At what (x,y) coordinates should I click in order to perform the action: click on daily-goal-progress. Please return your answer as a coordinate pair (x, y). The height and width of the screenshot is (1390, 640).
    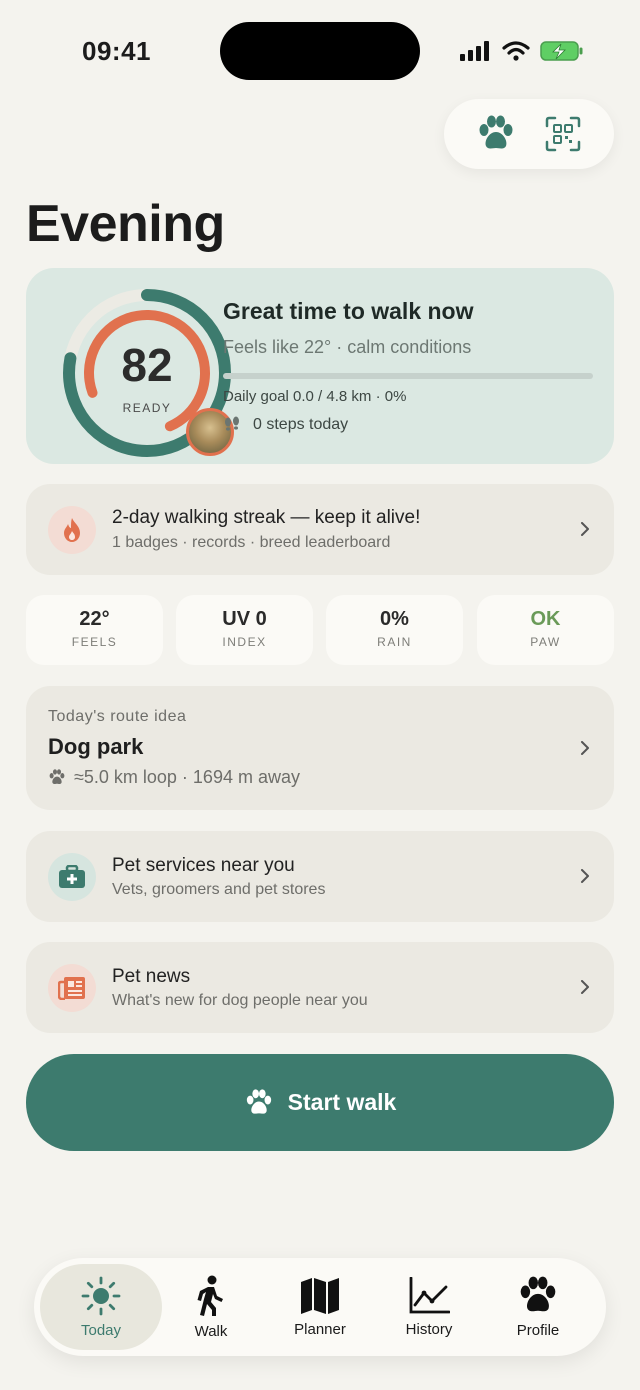
    Looking at the image, I should click on (408, 376).